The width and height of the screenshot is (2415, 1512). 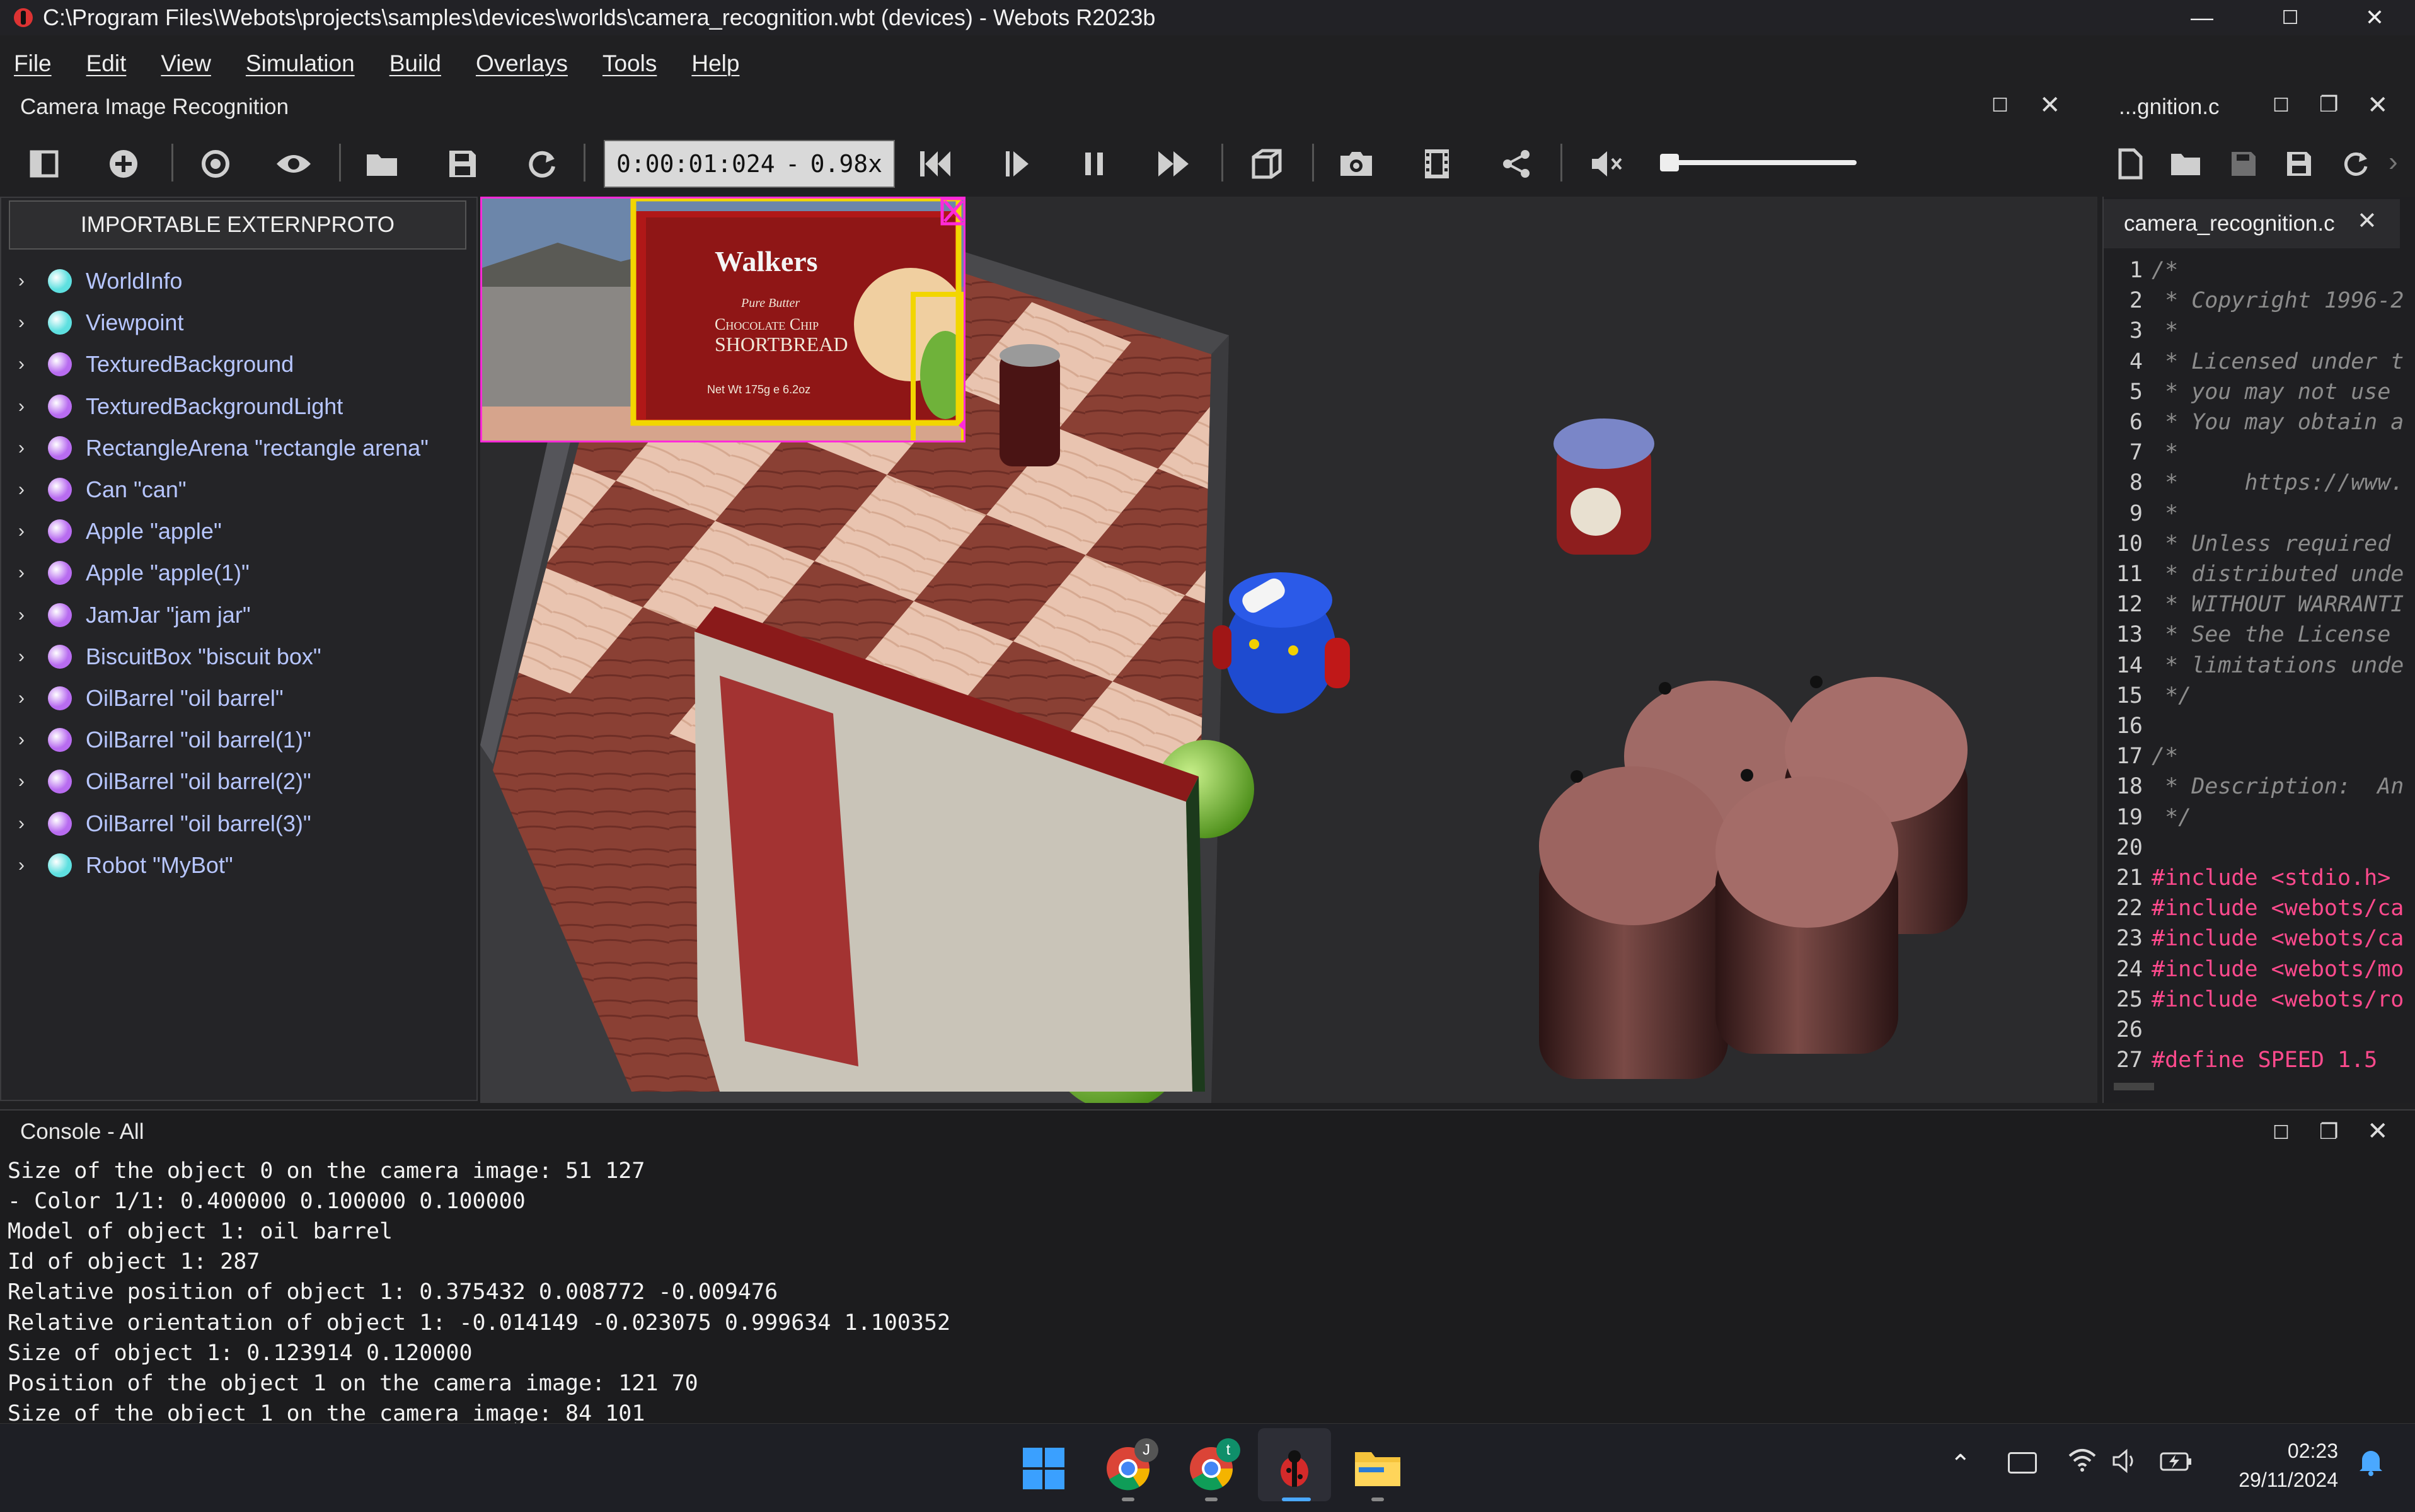 What do you see at coordinates (186, 63) in the screenshot?
I see `menu-view: View` at bounding box center [186, 63].